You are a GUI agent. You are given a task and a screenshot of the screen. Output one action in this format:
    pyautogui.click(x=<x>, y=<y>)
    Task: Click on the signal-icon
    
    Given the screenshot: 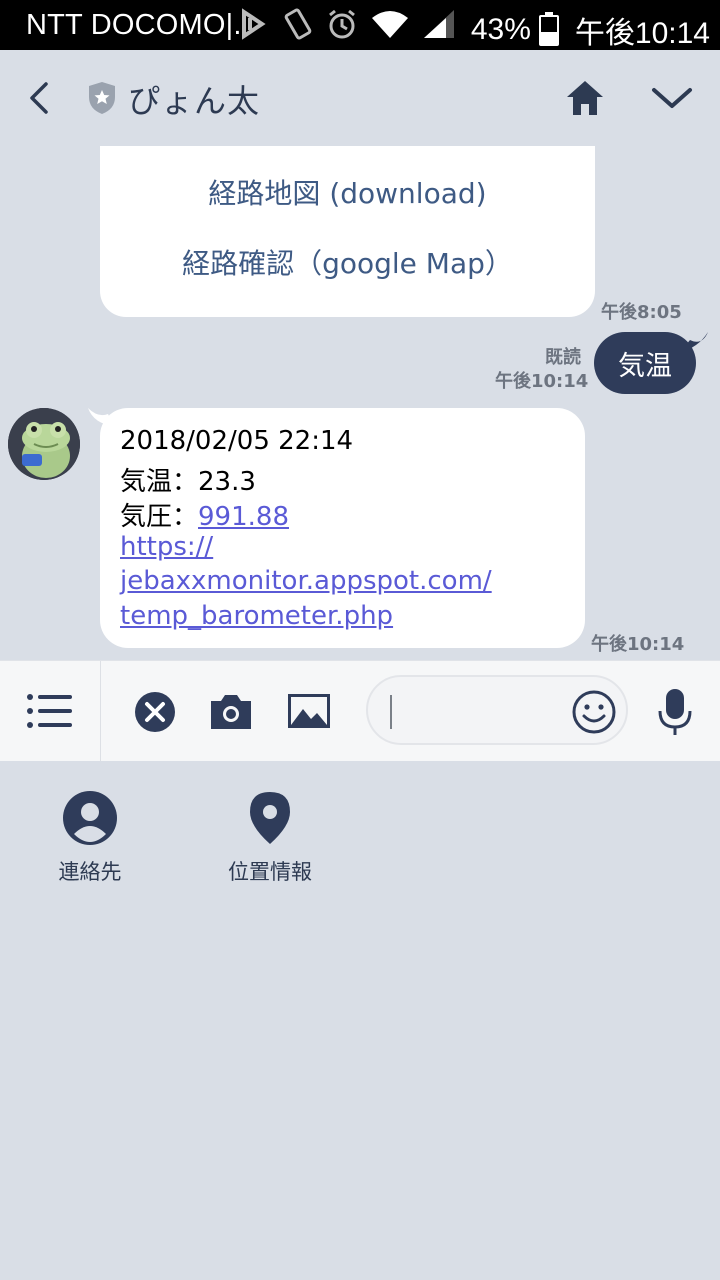 What is the action you would take?
    pyautogui.click(x=439, y=24)
    